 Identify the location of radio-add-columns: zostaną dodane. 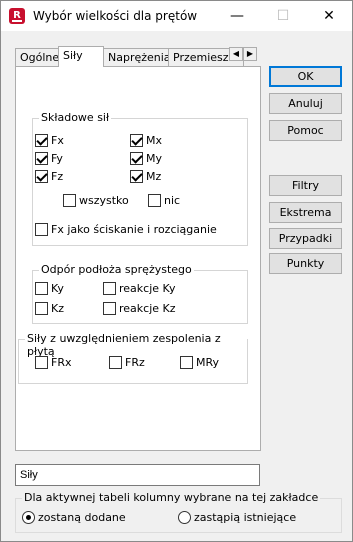
(74, 517).